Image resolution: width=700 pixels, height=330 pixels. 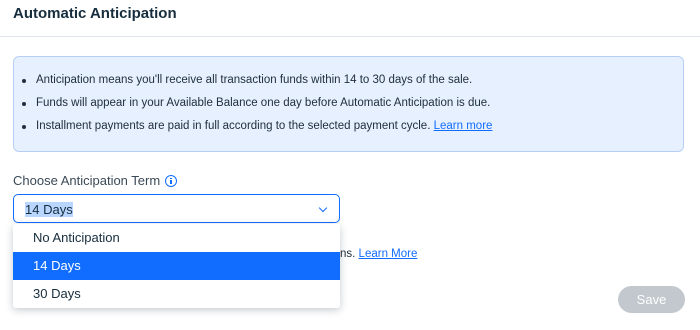 I want to click on learn-more-link: Learn more, so click(x=463, y=126).